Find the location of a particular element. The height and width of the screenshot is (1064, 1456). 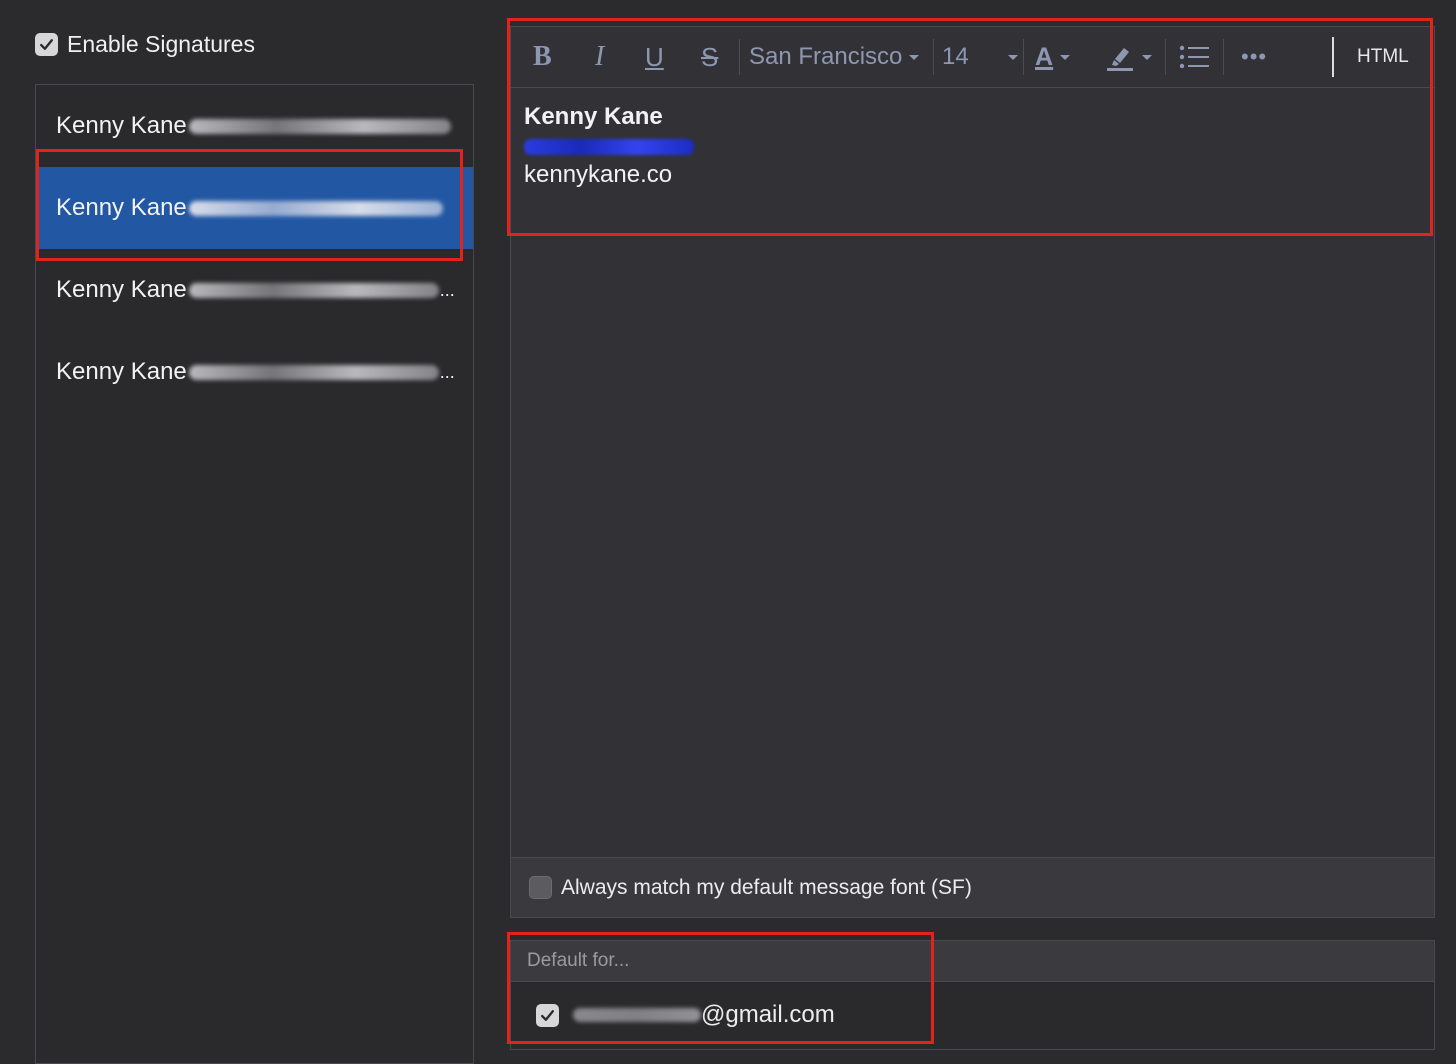

signature-website-text: kennykane.co is located at coordinates (598, 174).